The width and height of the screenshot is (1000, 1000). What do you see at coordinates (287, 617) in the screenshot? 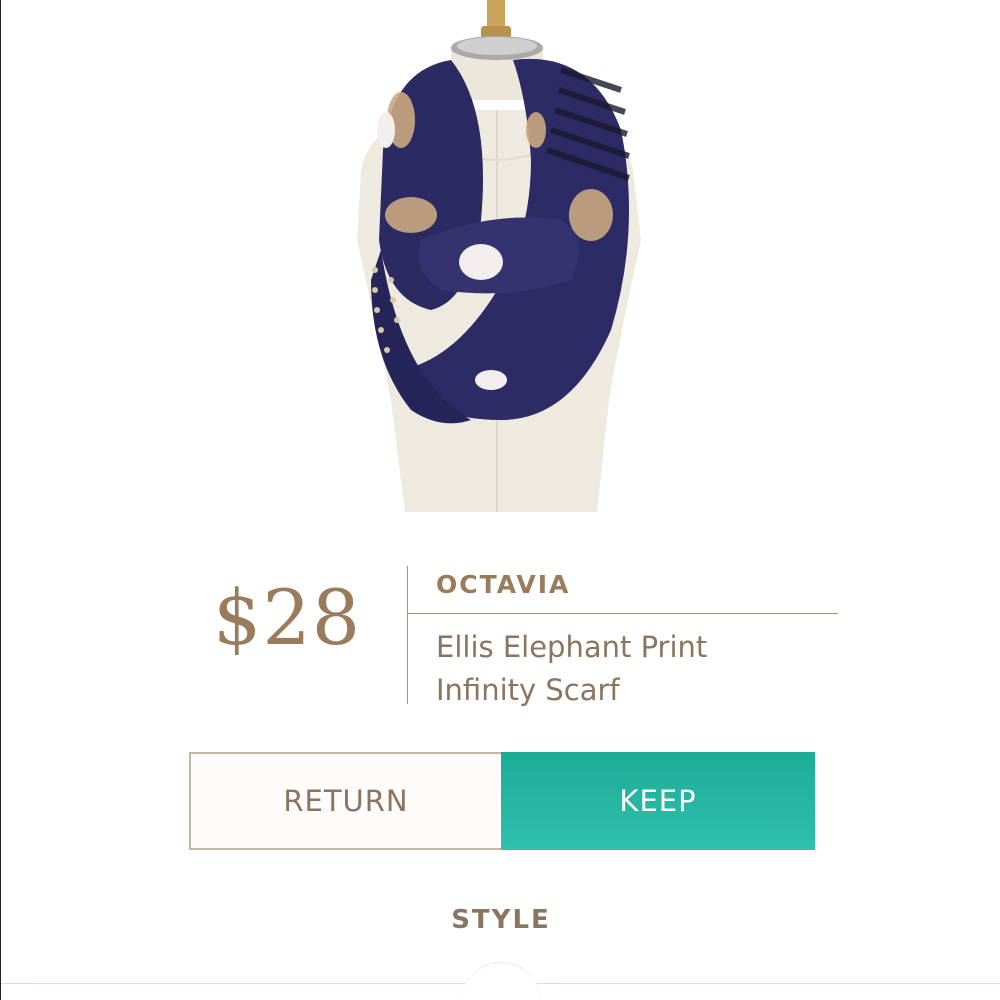
I see `product-price: $28` at bounding box center [287, 617].